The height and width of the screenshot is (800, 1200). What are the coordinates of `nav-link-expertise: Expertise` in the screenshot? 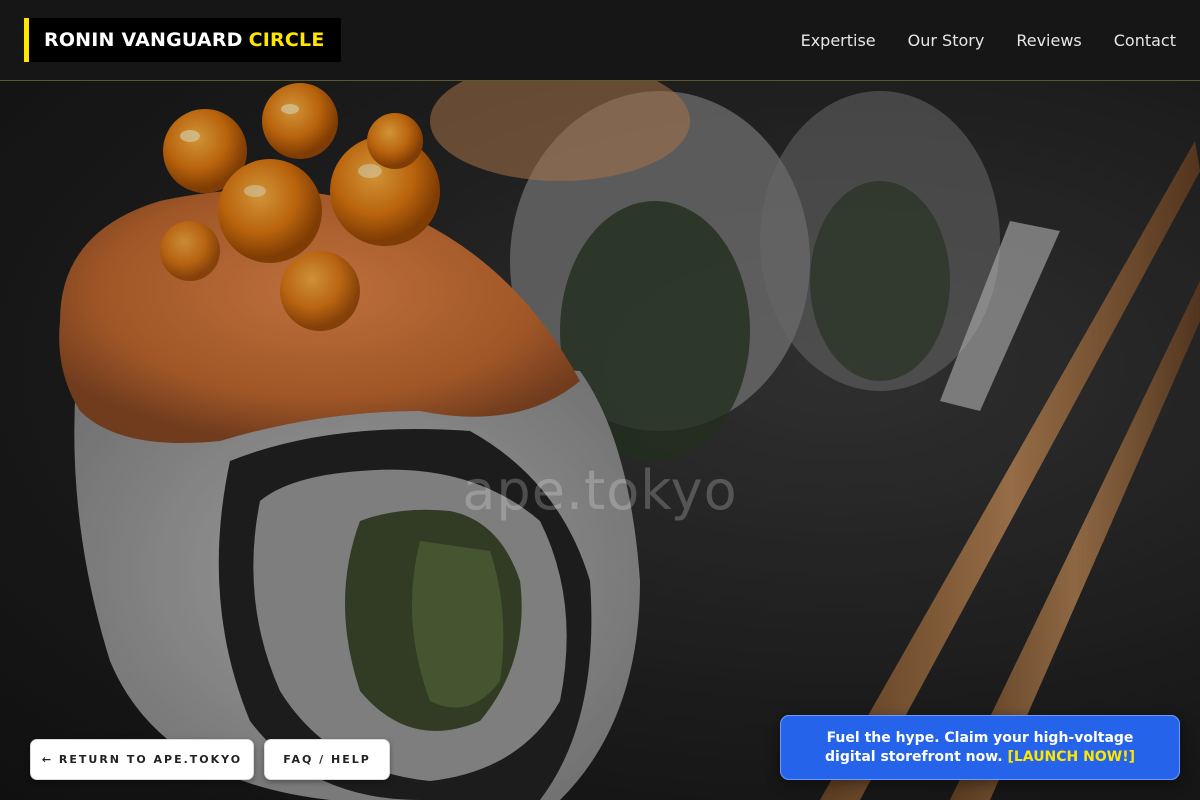 It's located at (838, 40).